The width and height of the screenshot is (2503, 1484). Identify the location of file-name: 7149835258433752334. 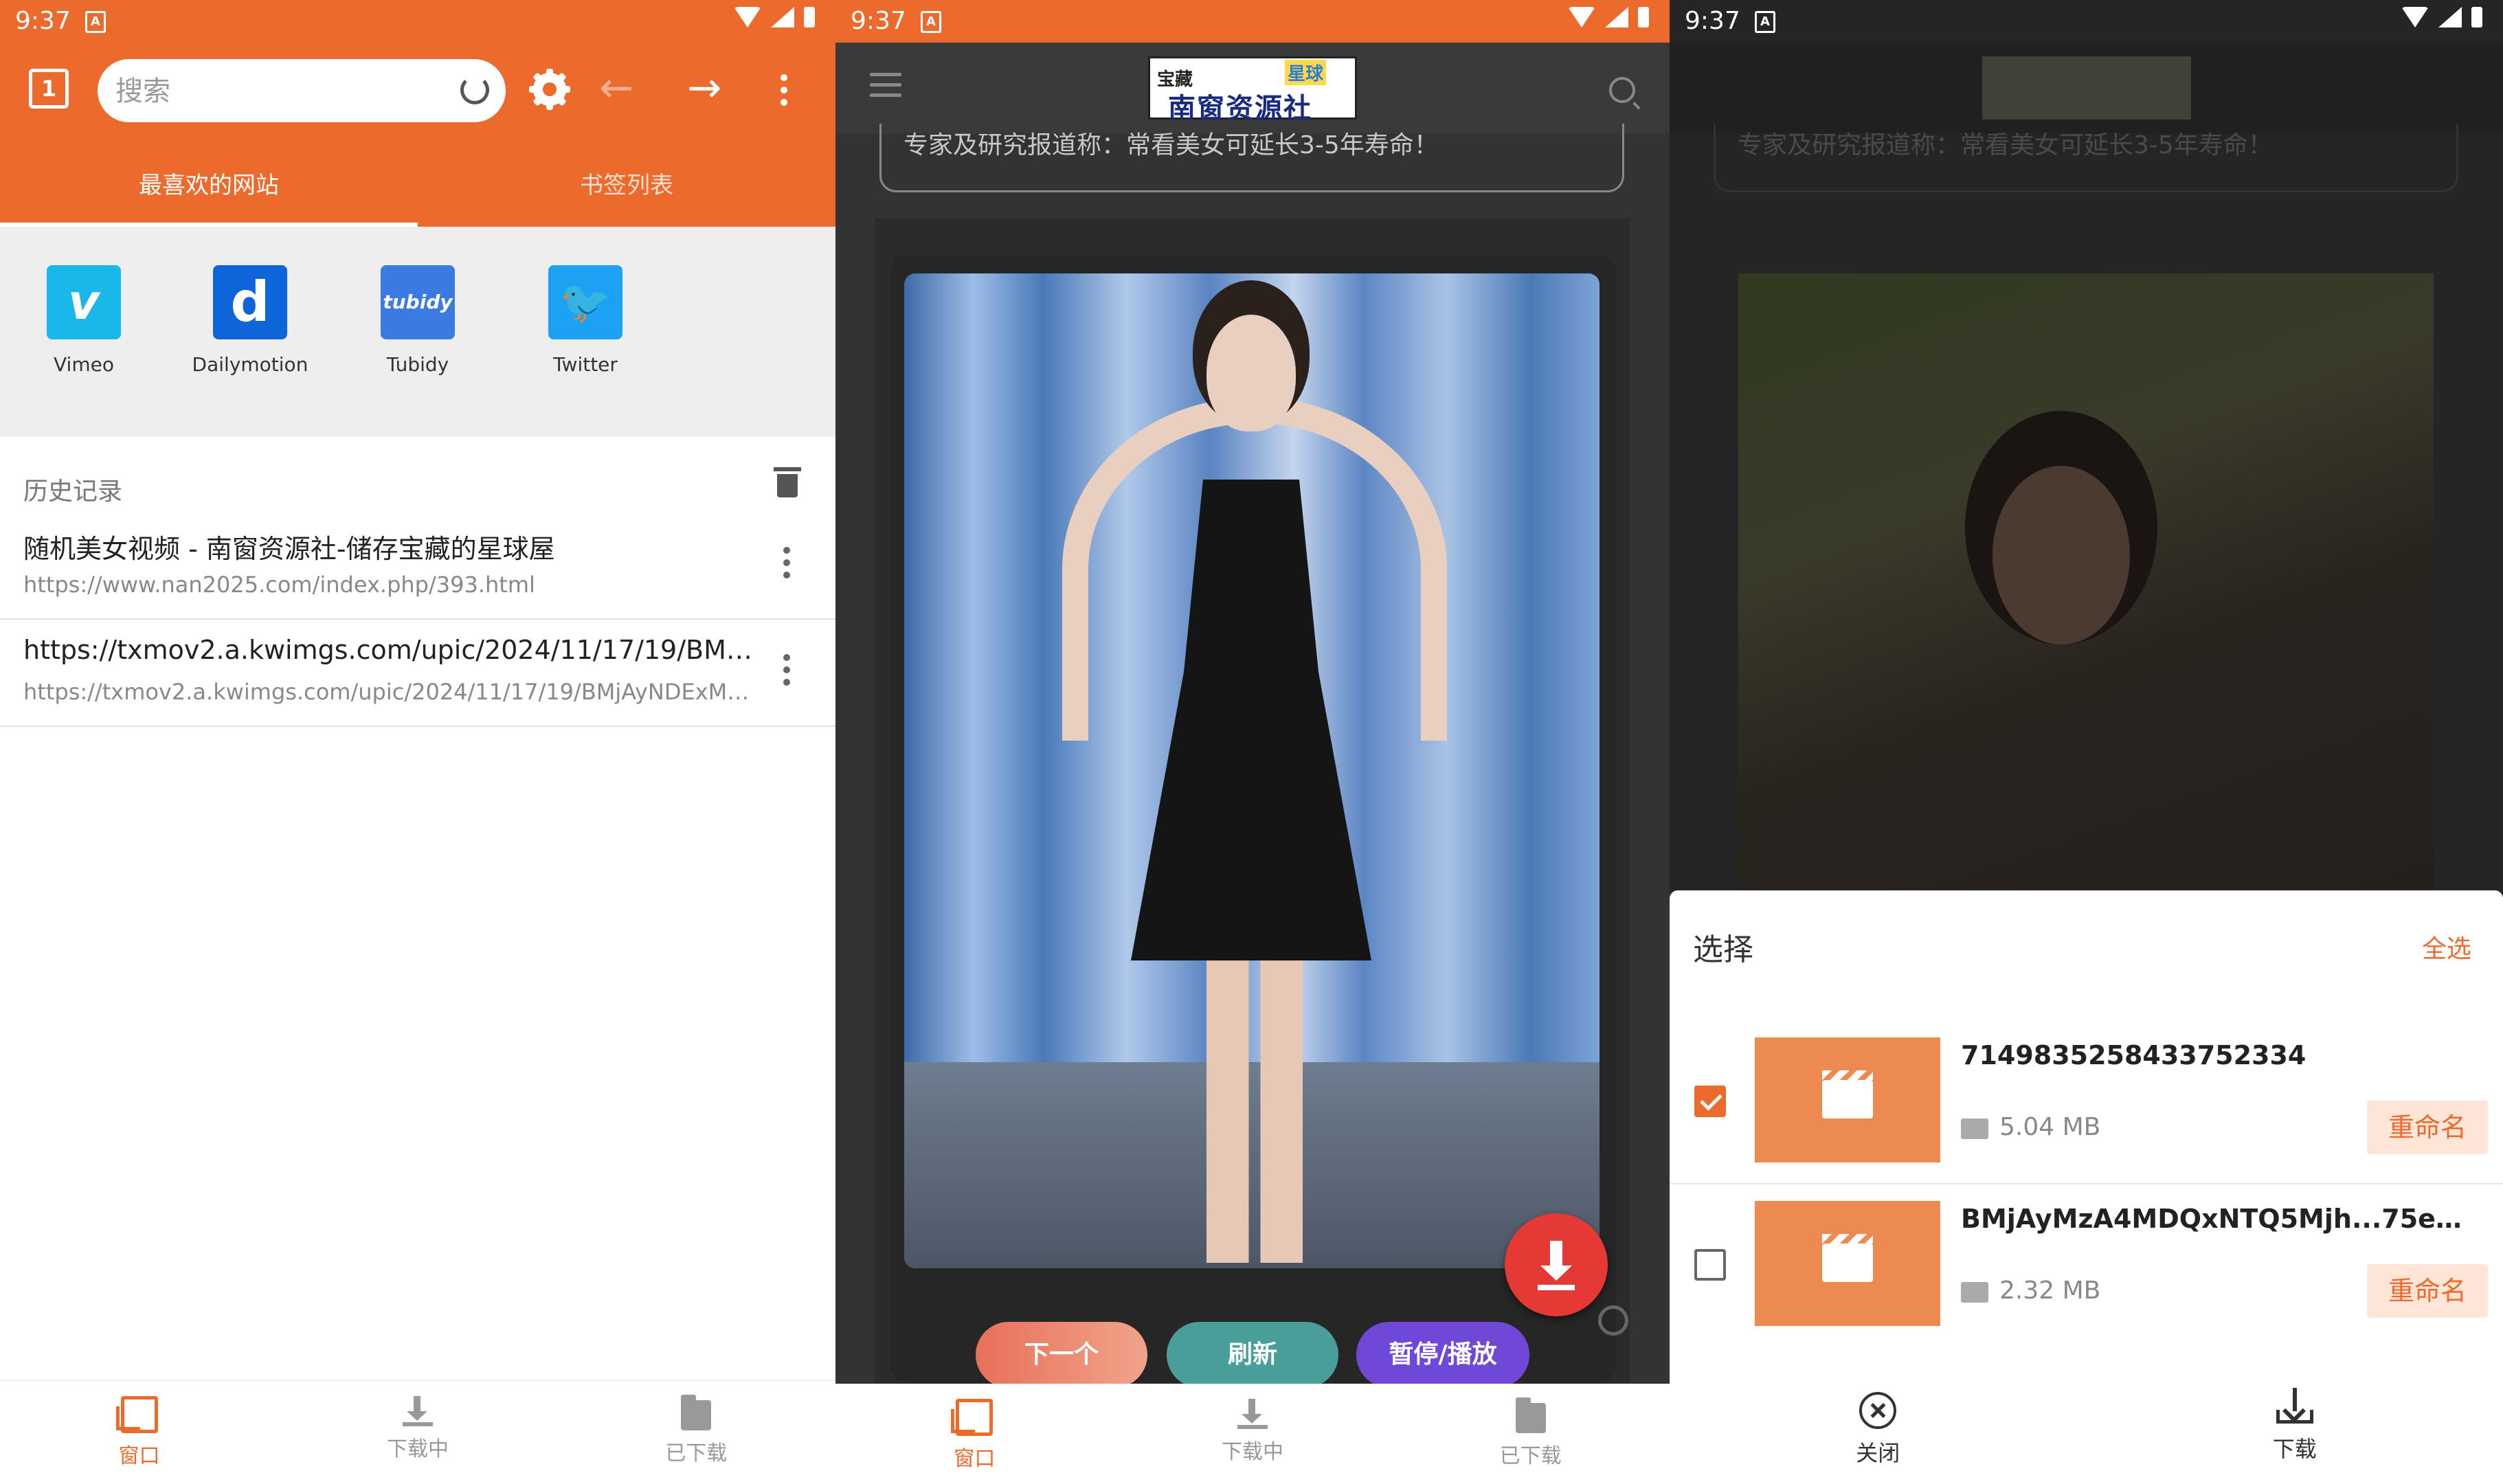
(2133, 1055).